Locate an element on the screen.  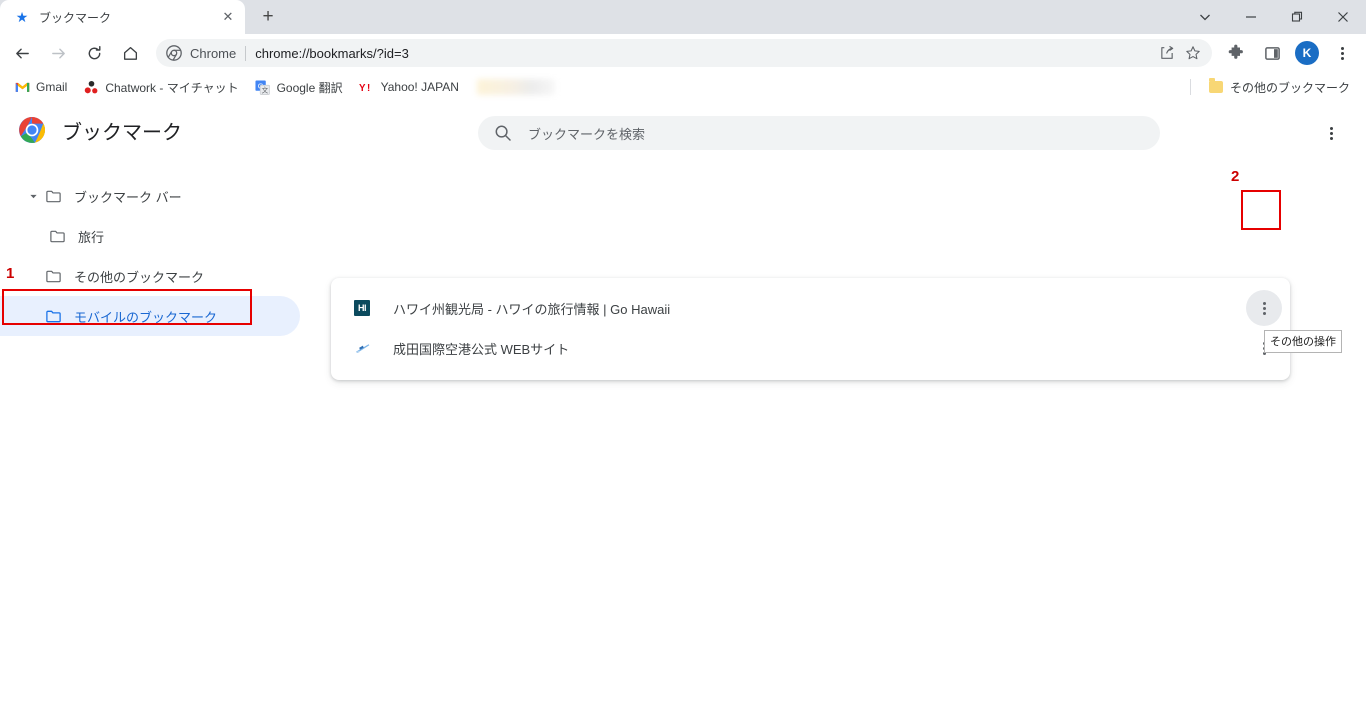
sidebar-item-bookmarks-bar: ブックマーク バー is located at coordinates (150, 196).